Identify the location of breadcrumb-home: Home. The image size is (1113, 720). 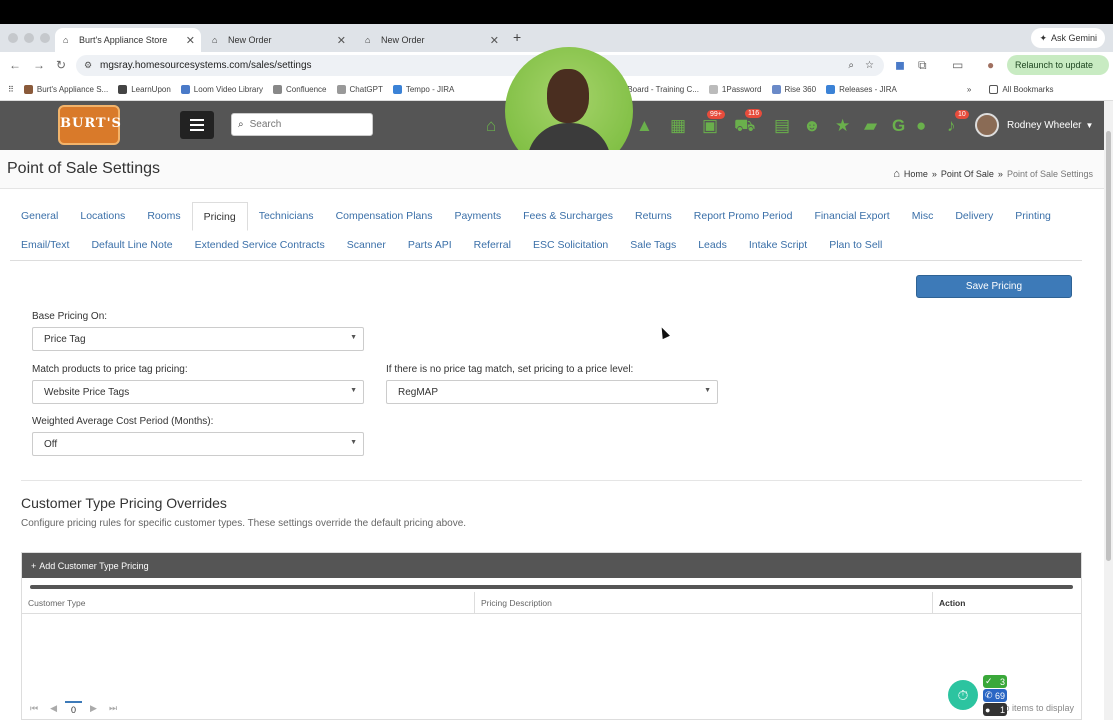
(916, 174).